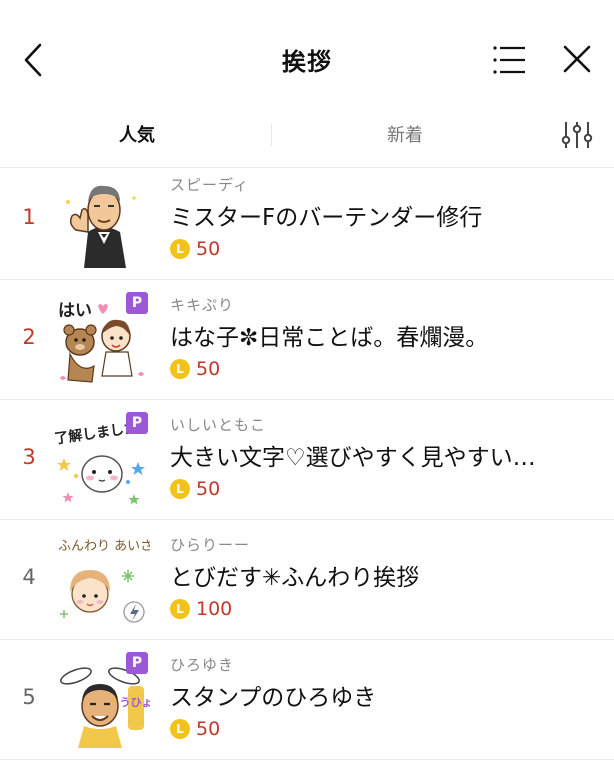  What do you see at coordinates (326, 218) in the screenshot?
I see `sticker-title: ミスターFのバーテンダー修行` at bounding box center [326, 218].